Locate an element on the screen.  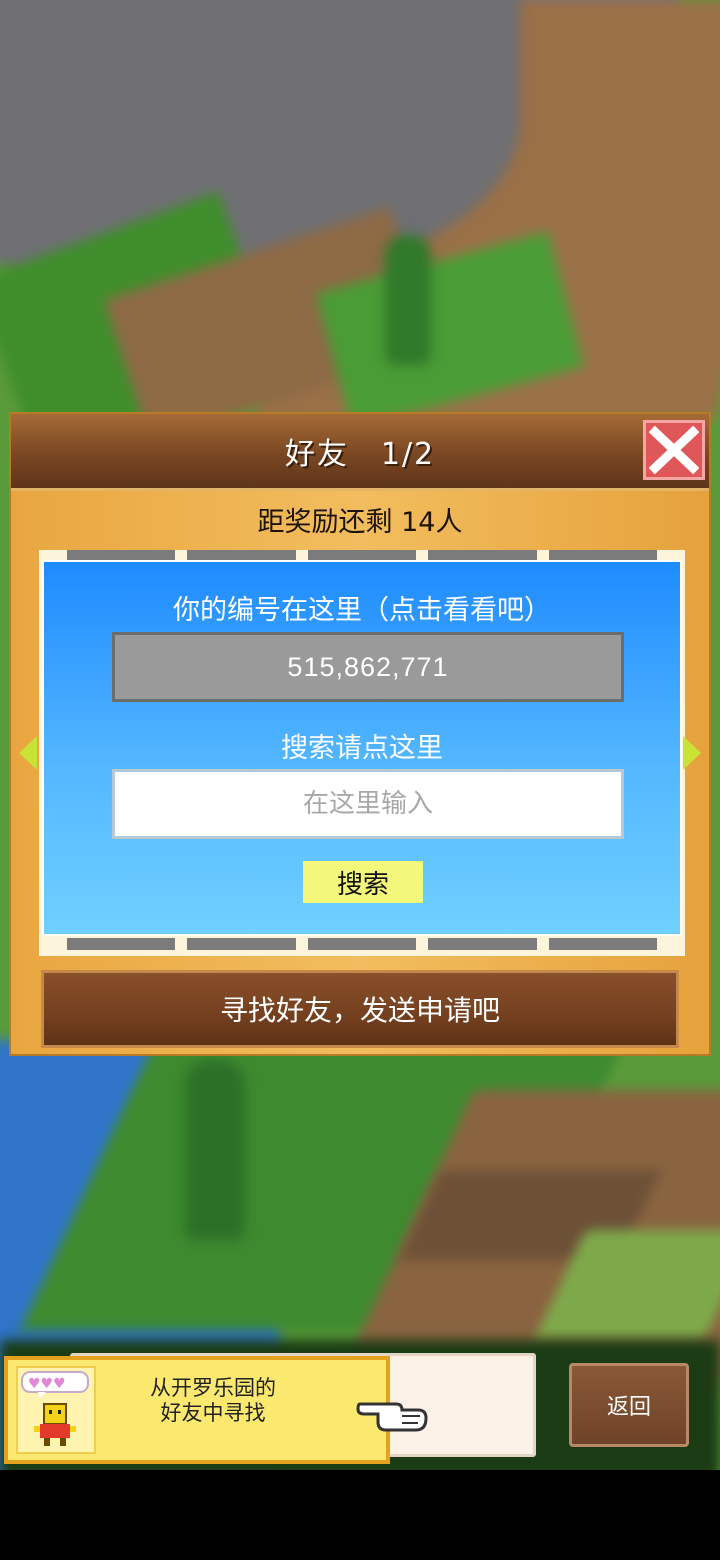
arrow-left-icon is located at coordinates (28, 753).